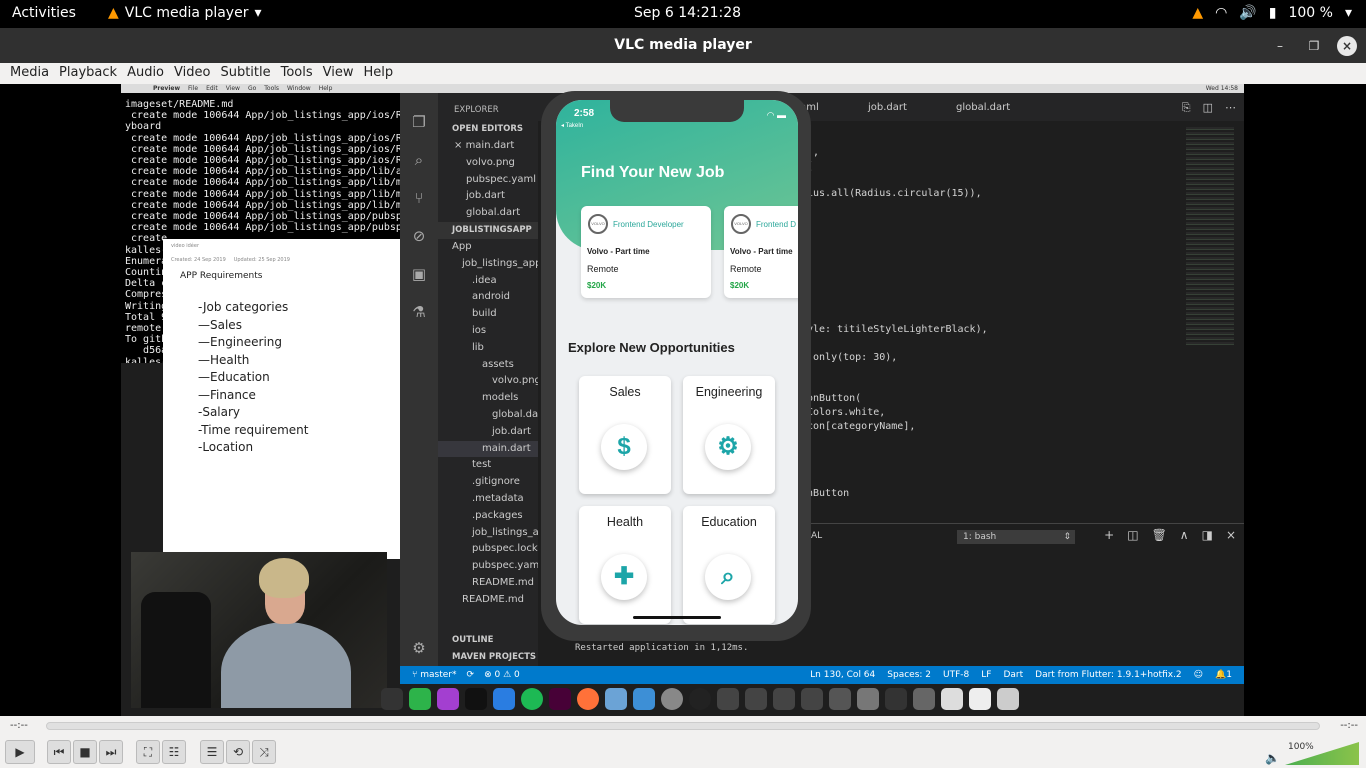 The width and height of the screenshot is (1366, 768). I want to click on tree-item: .gitignore, so click(488, 482).